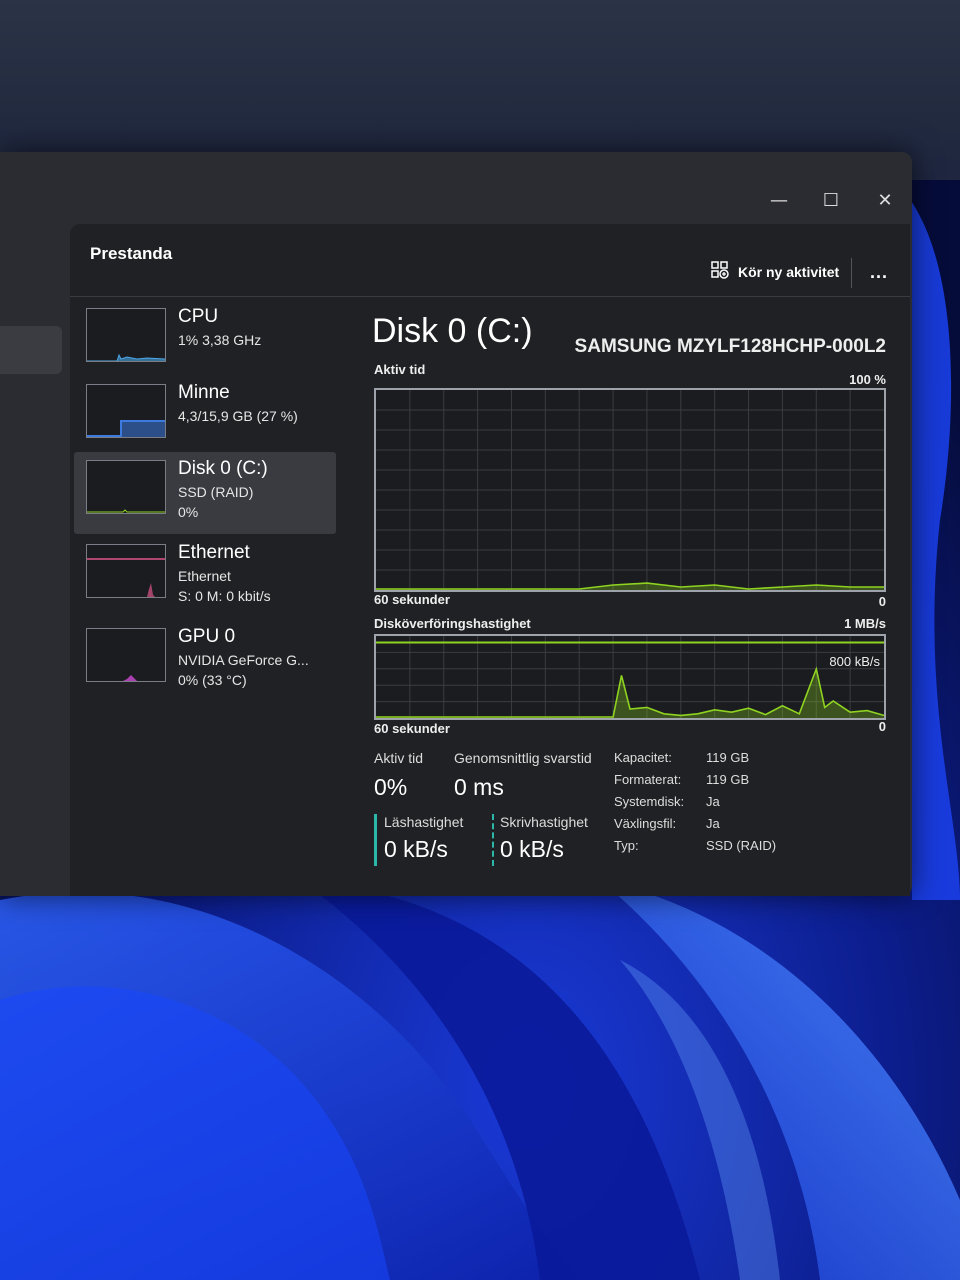 This screenshot has width=960, height=1280. Describe the element at coordinates (400, 369) in the screenshot. I see `active-time-chart-label: Aktiv tid` at that location.